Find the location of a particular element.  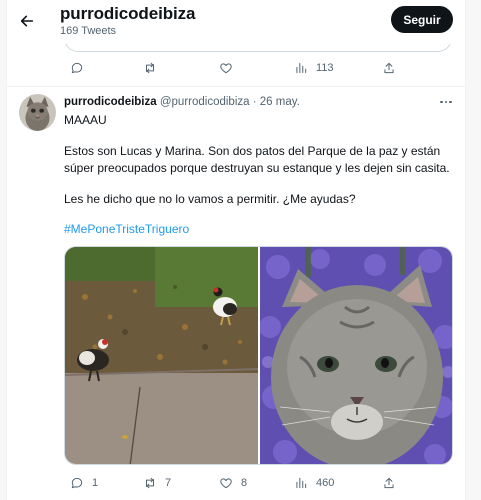

retweet-button is located at coordinates (150, 68).